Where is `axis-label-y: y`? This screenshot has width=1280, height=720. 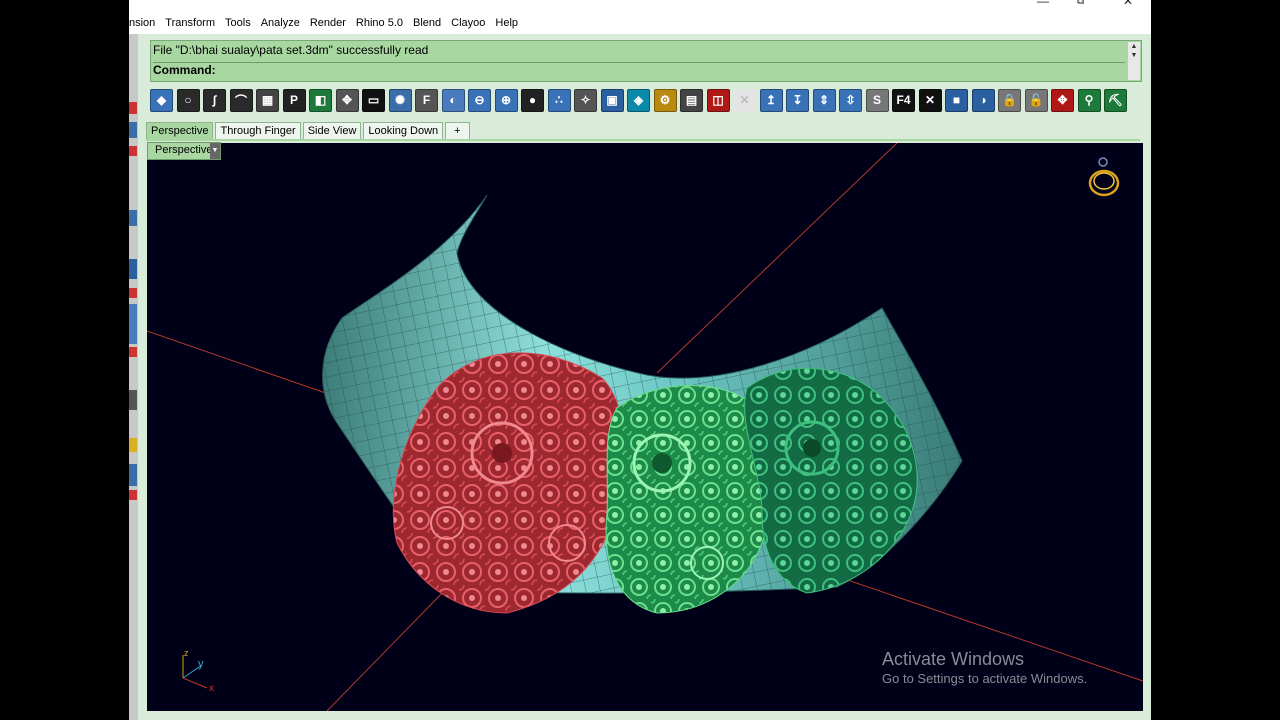 axis-label-y: y is located at coordinates (201, 664).